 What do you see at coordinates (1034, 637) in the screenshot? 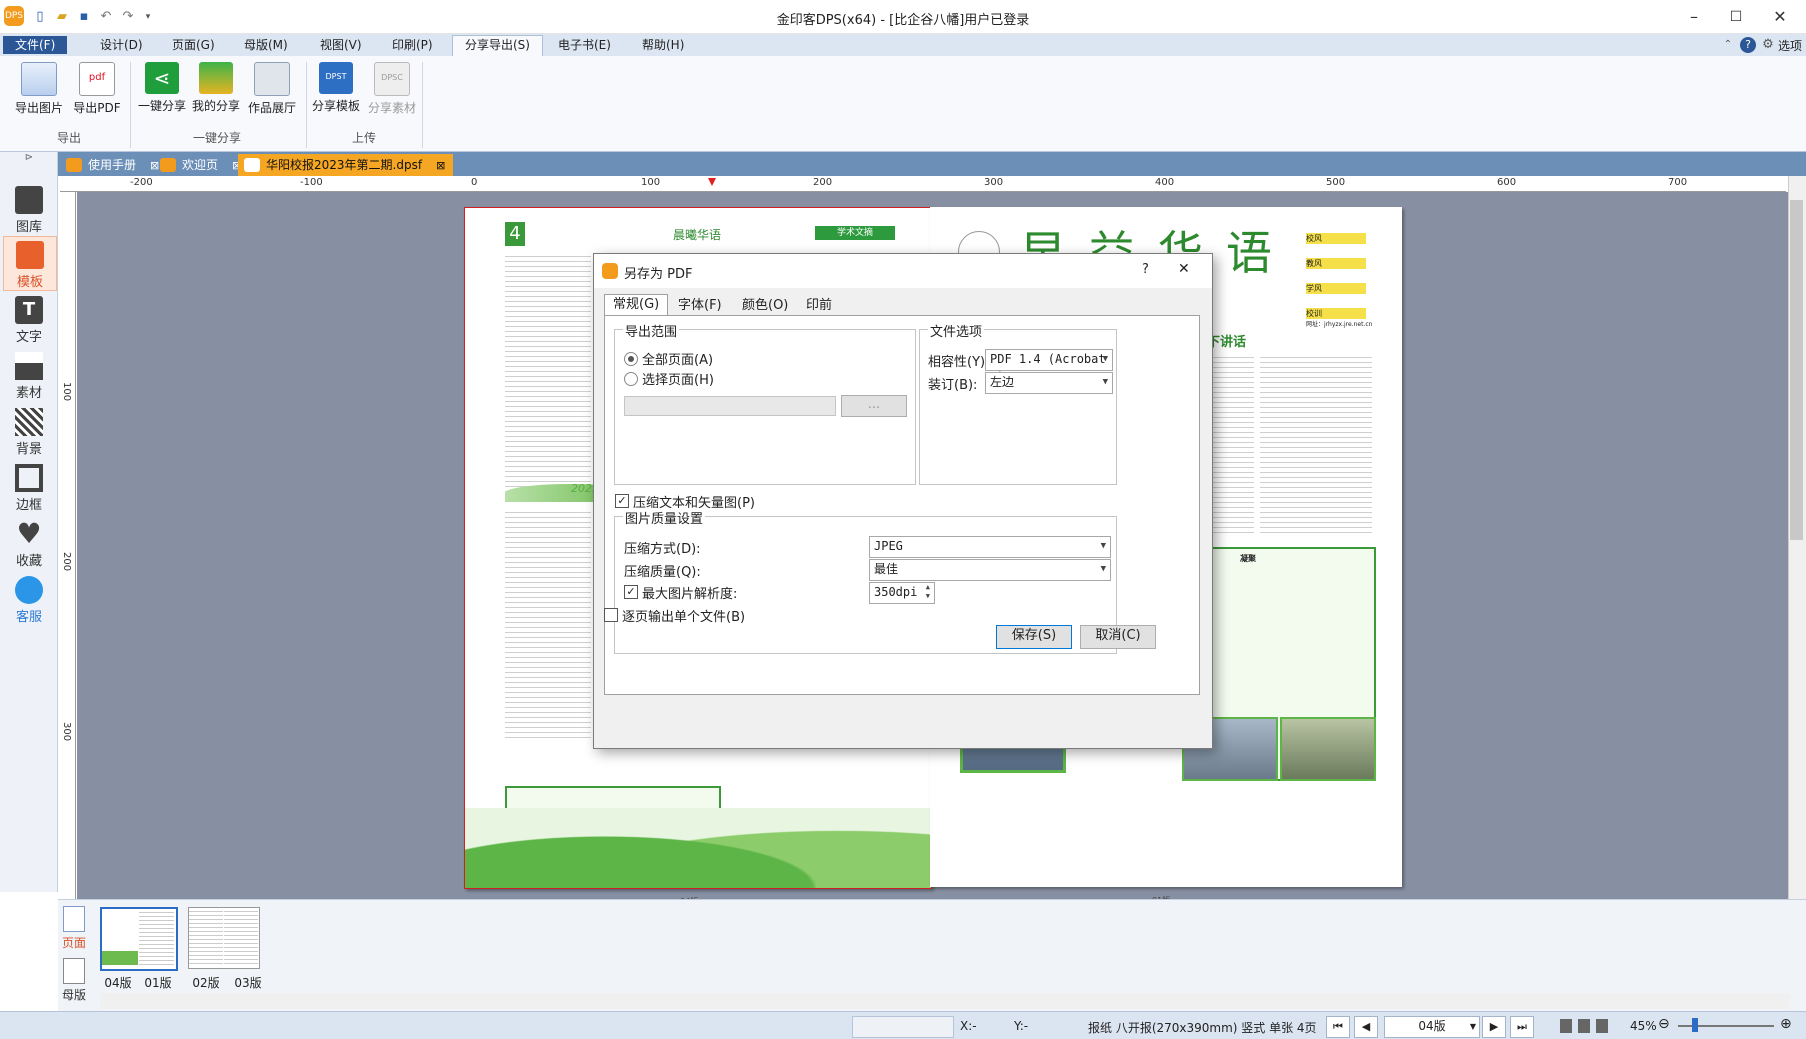
I see `save-button: 保存(S)` at bounding box center [1034, 637].